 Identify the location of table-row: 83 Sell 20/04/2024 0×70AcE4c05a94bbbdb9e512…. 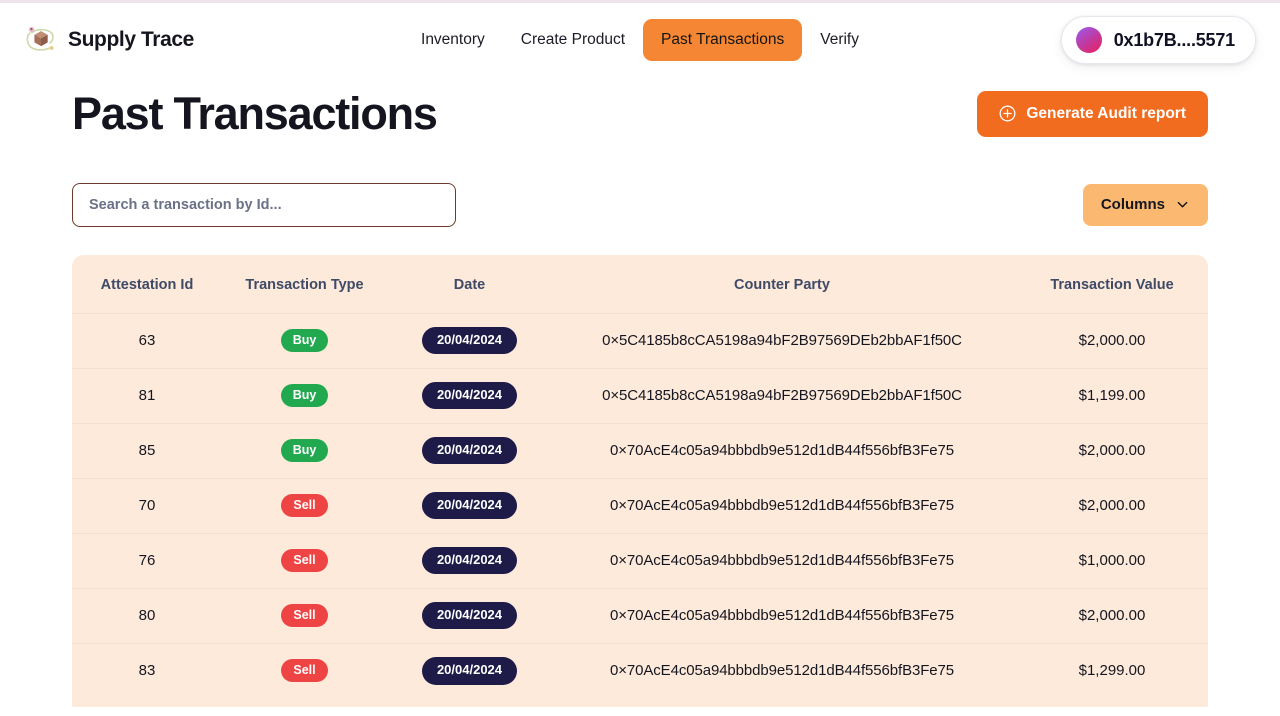
(640, 670).